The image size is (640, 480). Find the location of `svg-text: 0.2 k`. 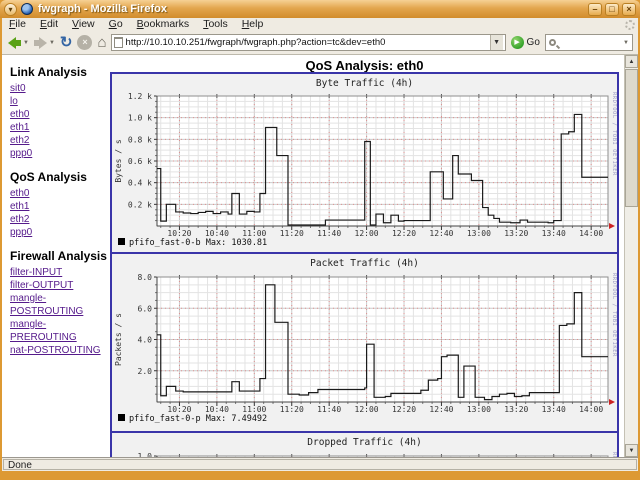

svg-text: 0.2 k is located at coordinates (140, 204).